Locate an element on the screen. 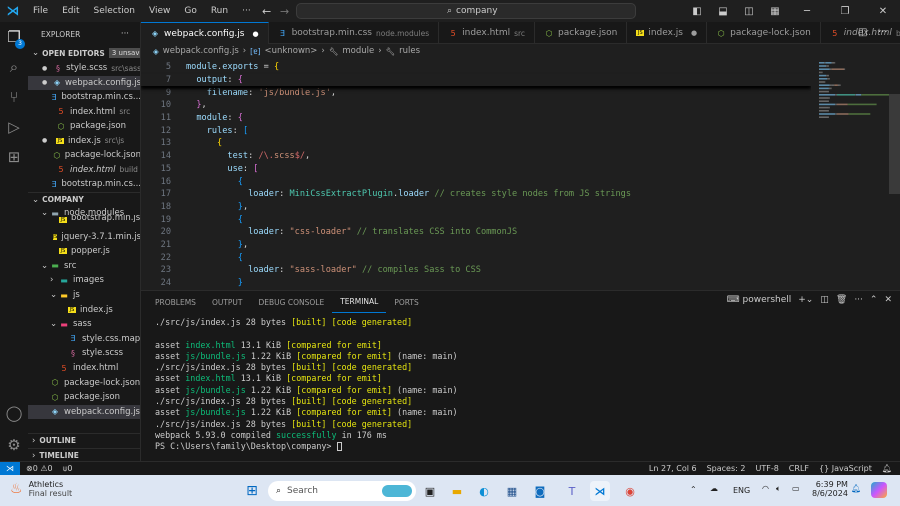 Image resolution: width=900 pixels, height=506 pixels. store-icon: ▦ is located at coordinates (512, 491).